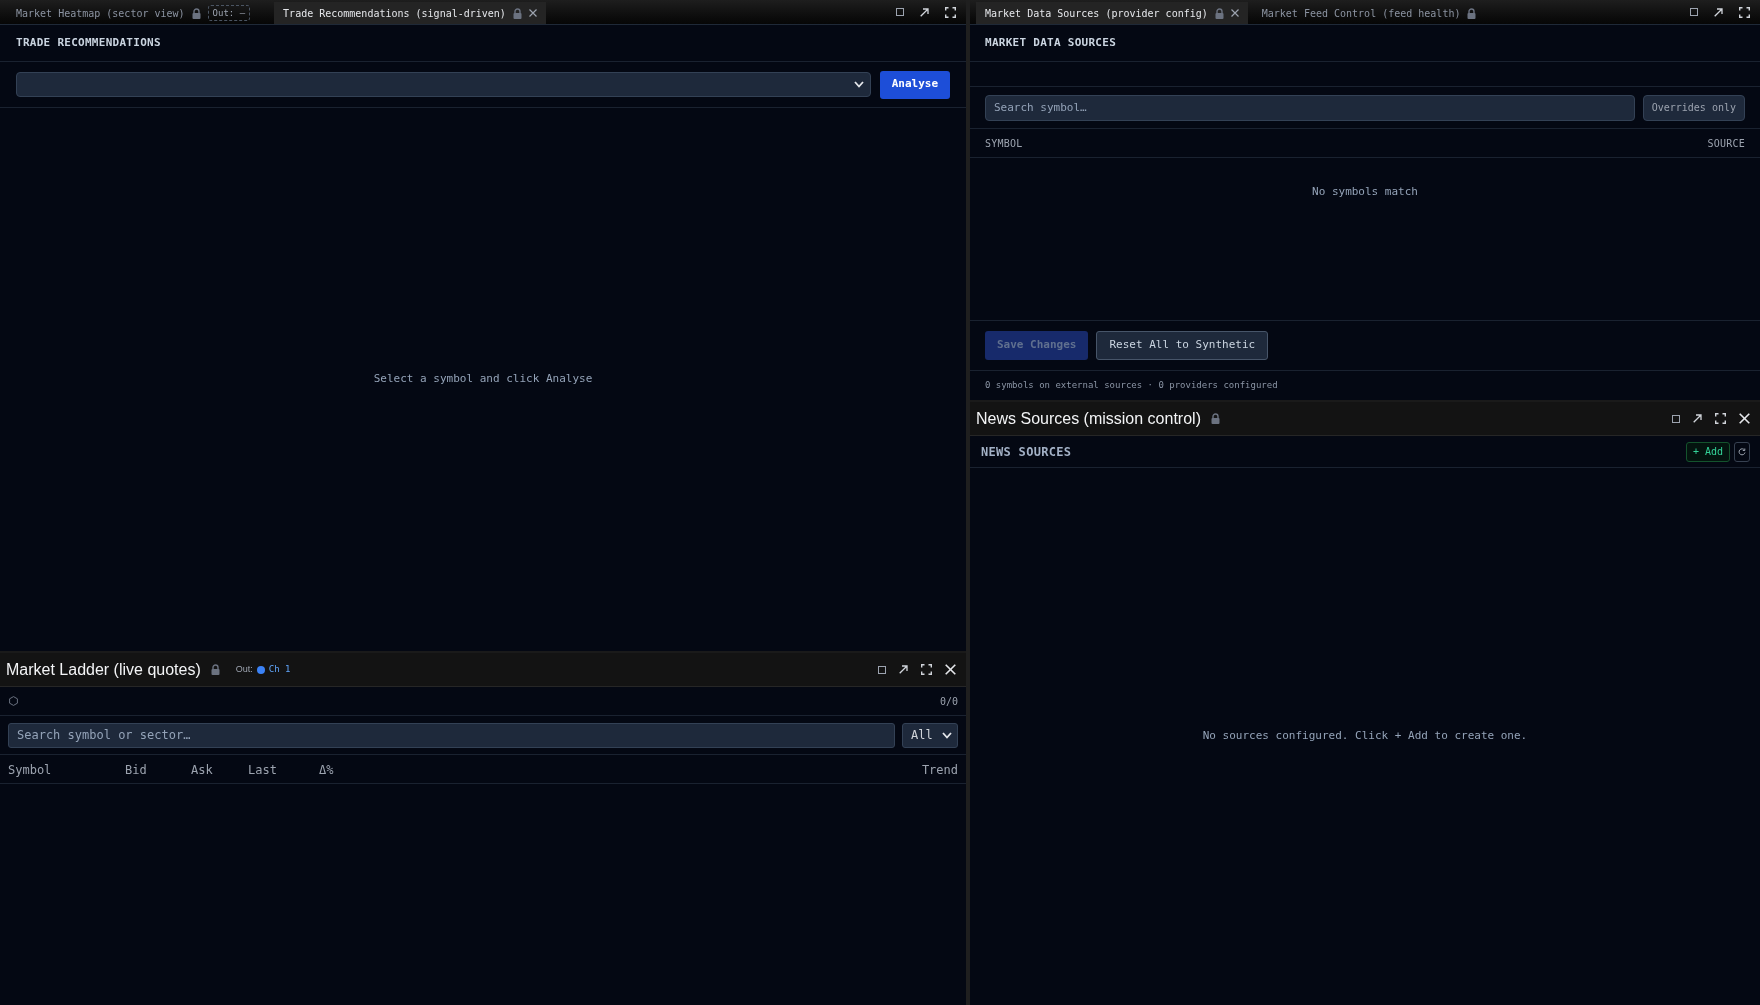 This screenshot has width=1760, height=1005. I want to click on column-header: Bid, so click(136, 770).